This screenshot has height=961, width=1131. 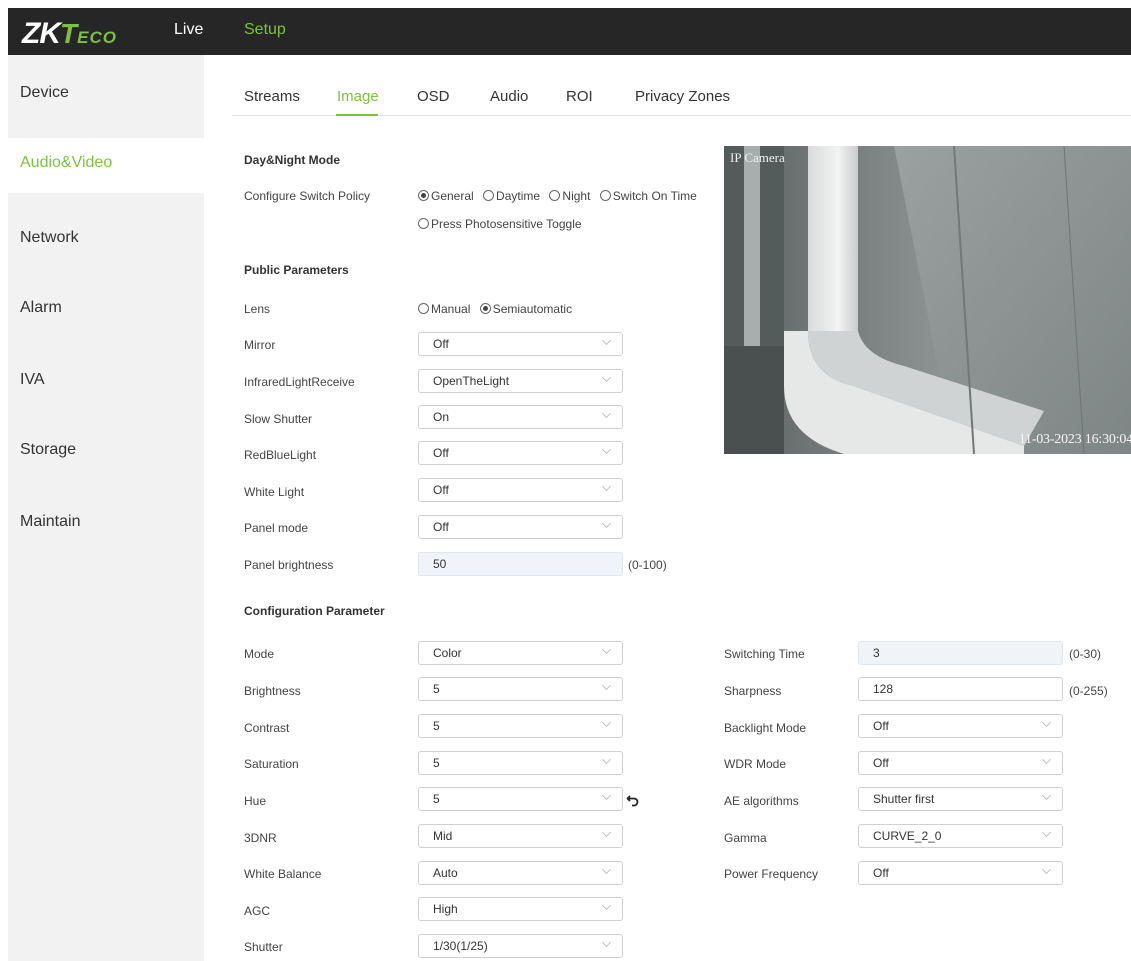 I want to click on switch-policy-radio-group: General Daytime Night Switch On Time, so click(x=560, y=196).